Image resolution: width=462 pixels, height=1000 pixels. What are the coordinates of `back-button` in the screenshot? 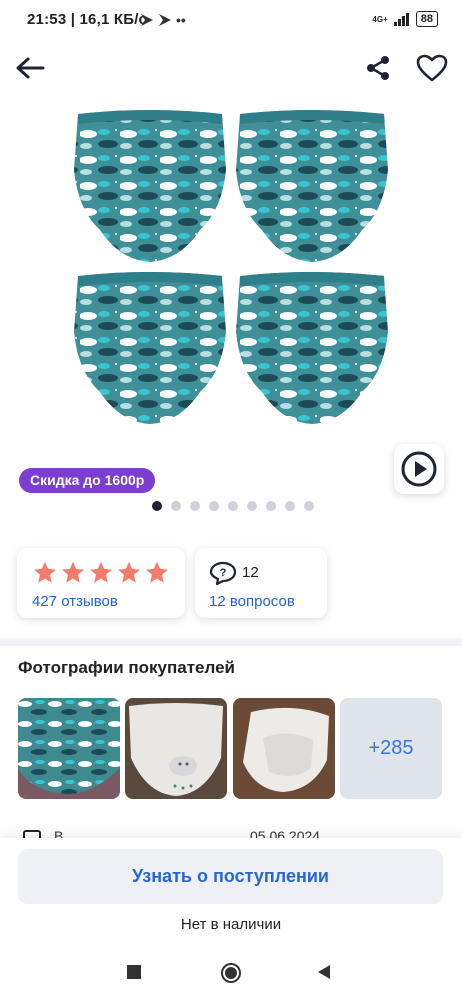 It's located at (30, 68).